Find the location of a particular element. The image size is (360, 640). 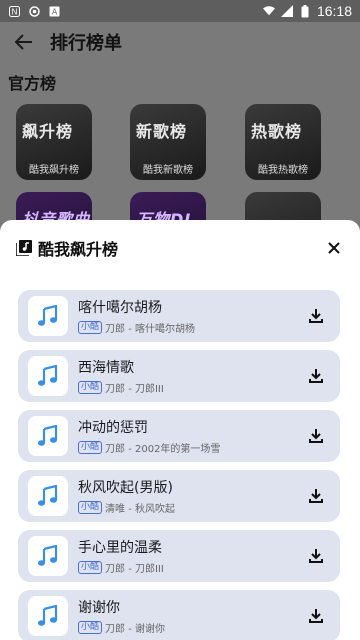

tile-label: 酷我新歌榜 is located at coordinates (168, 170).